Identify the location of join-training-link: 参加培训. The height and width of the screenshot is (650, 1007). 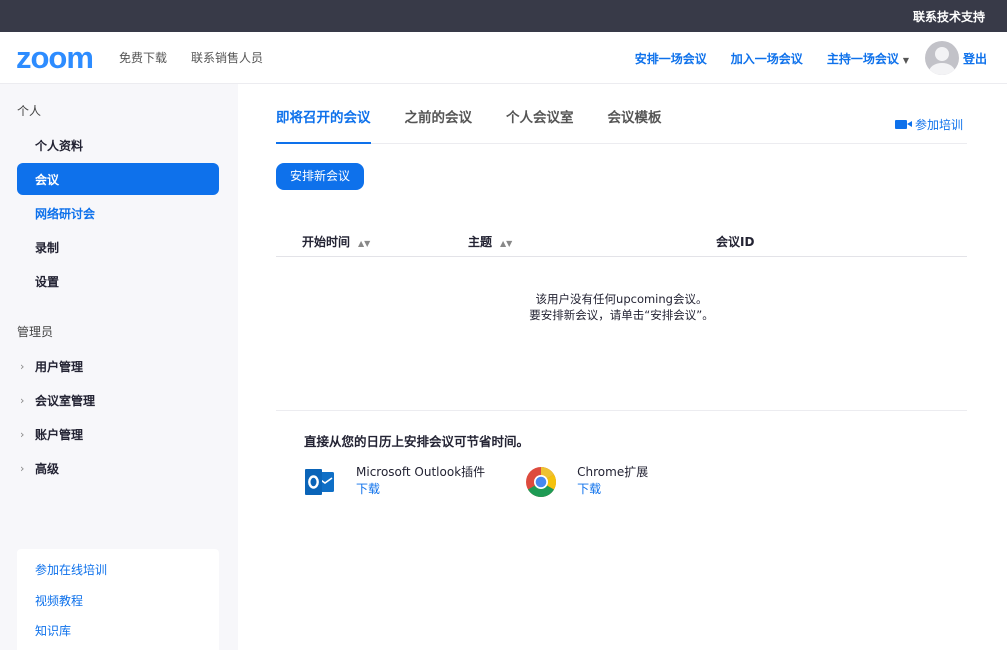
(928, 124).